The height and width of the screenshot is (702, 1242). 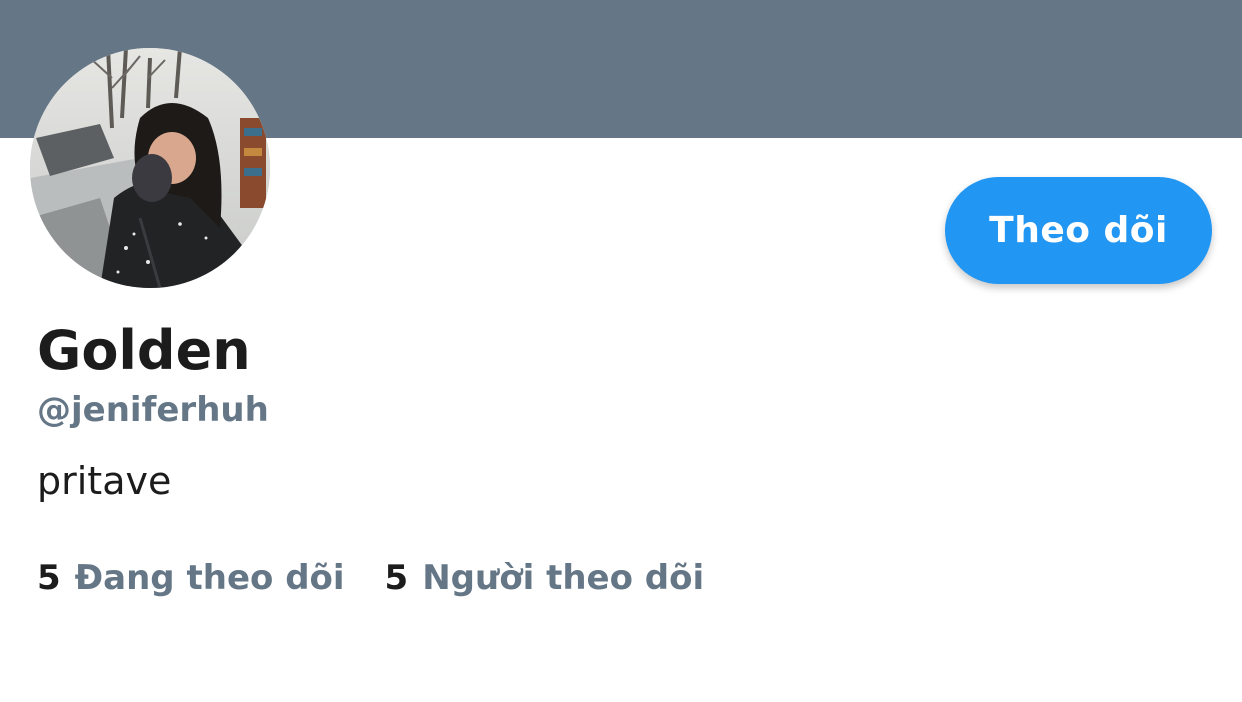 What do you see at coordinates (396, 578) in the screenshot?
I see `followers-count: 5` at bounding box center [396, 578].